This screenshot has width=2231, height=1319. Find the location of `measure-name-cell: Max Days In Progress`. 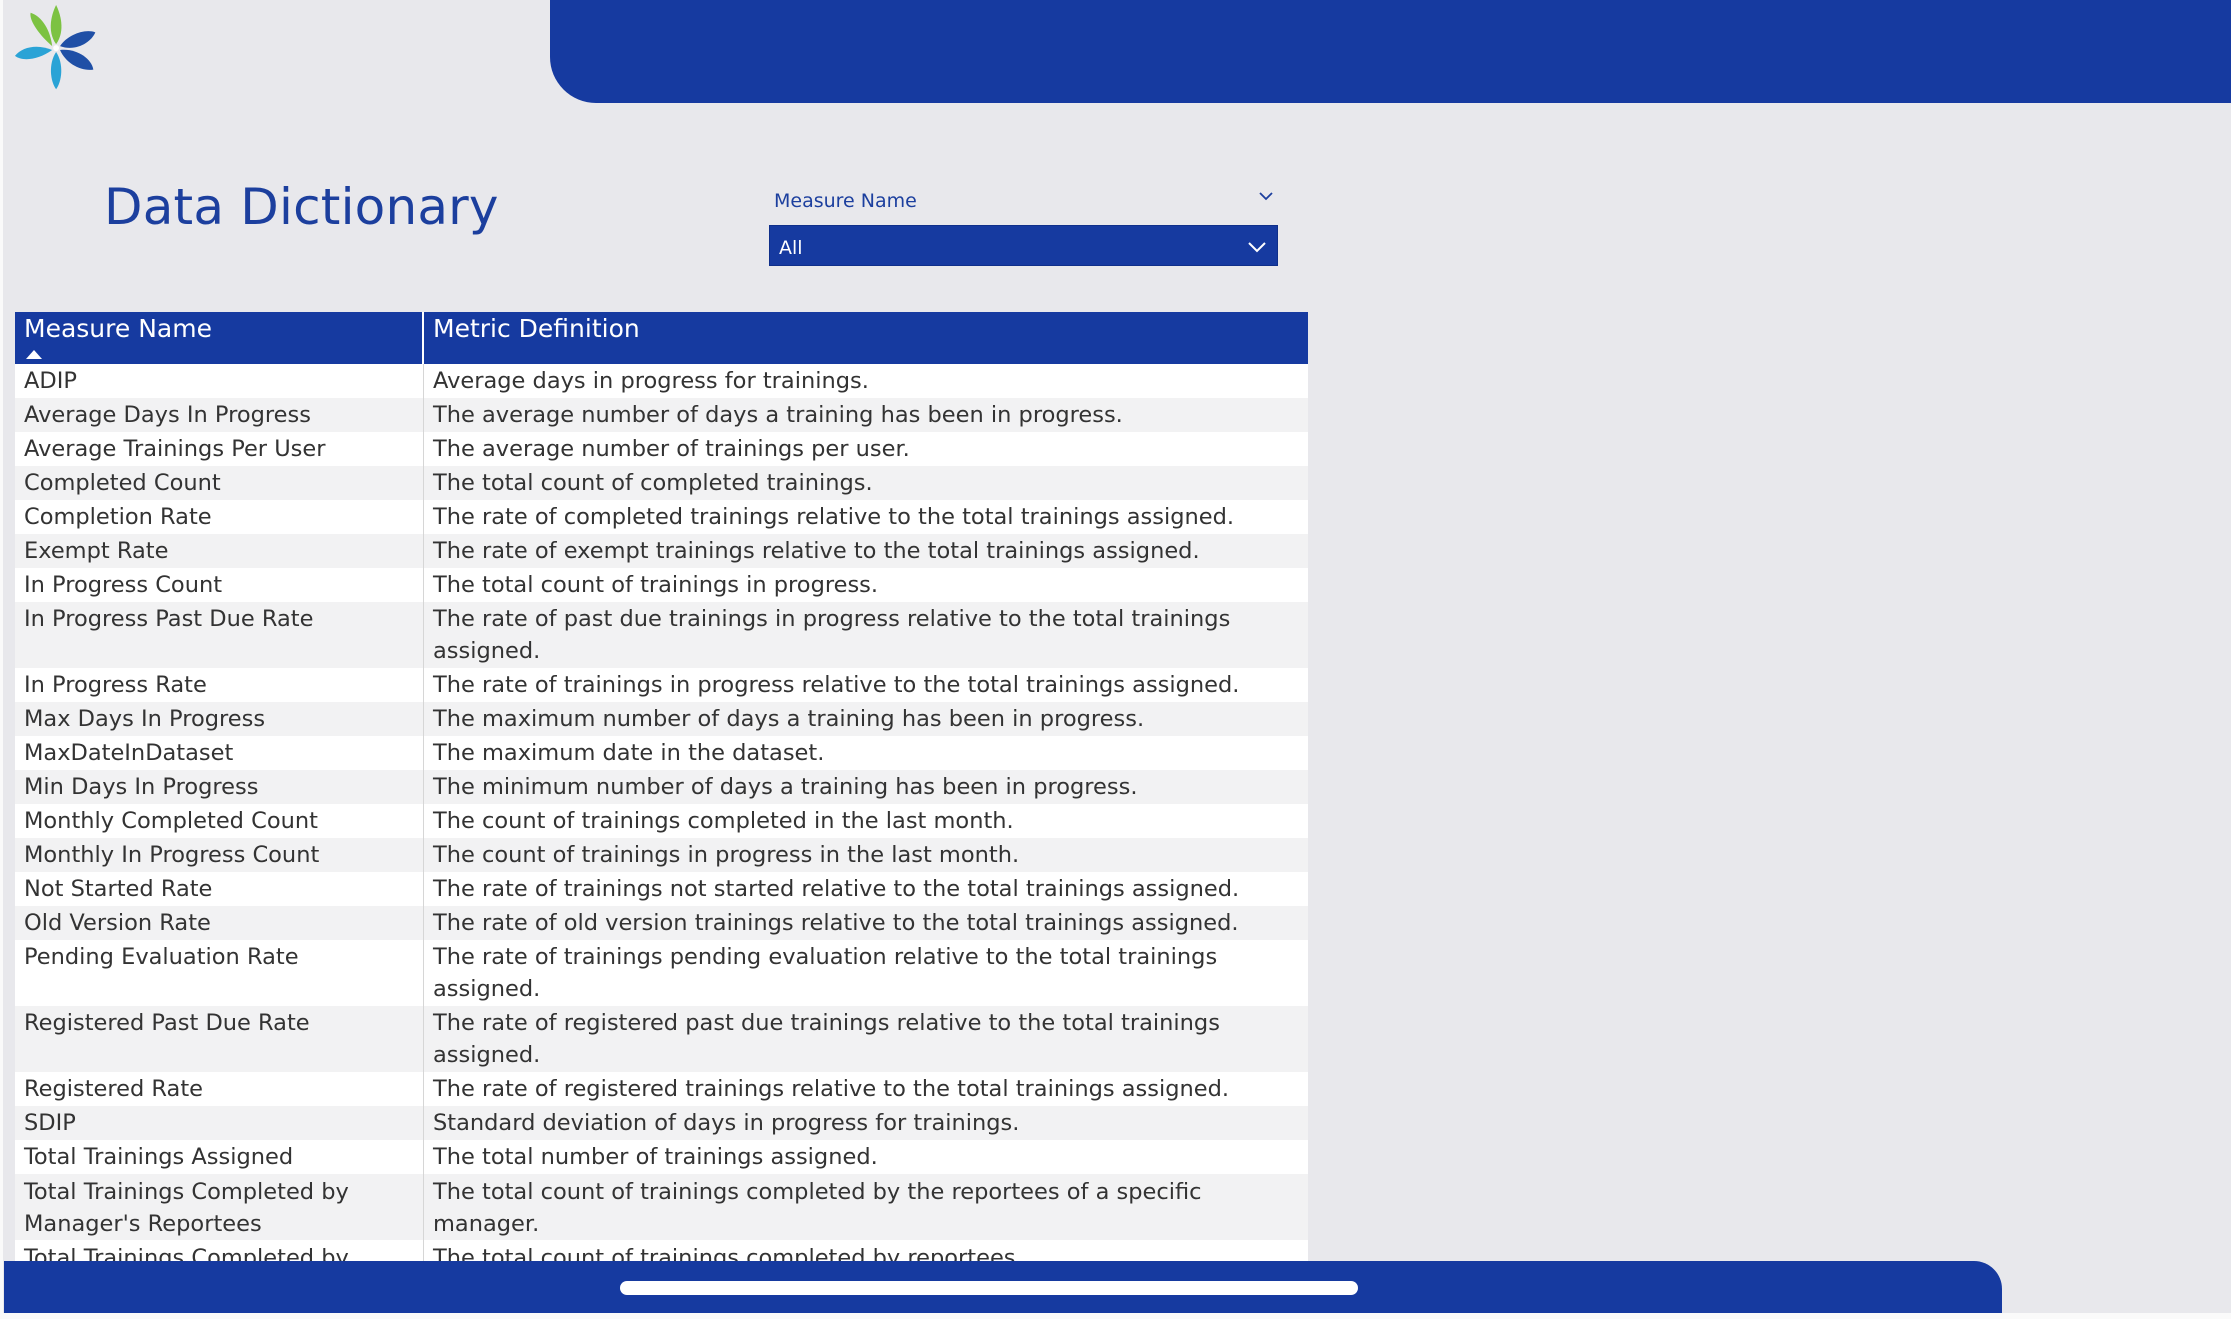

measure-name-cell: Max Days In Progress is located at coordinates (219, 719).